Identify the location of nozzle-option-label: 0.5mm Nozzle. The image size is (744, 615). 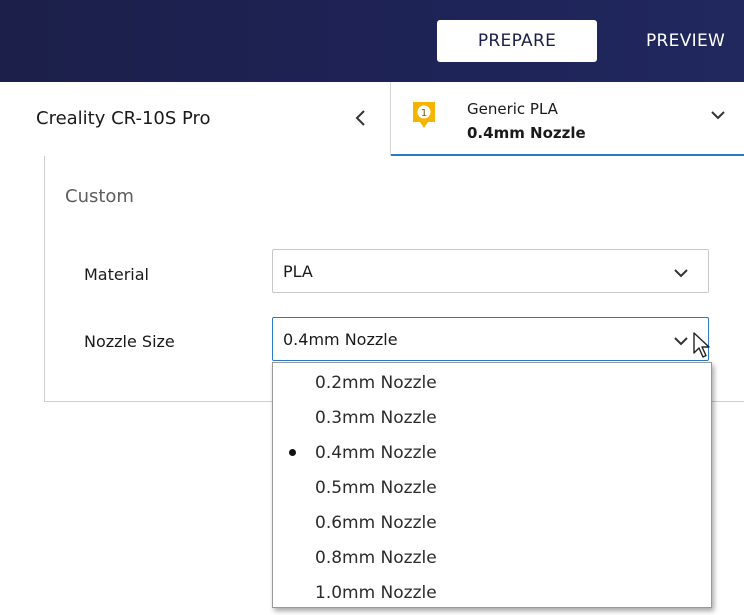
(376, 488).